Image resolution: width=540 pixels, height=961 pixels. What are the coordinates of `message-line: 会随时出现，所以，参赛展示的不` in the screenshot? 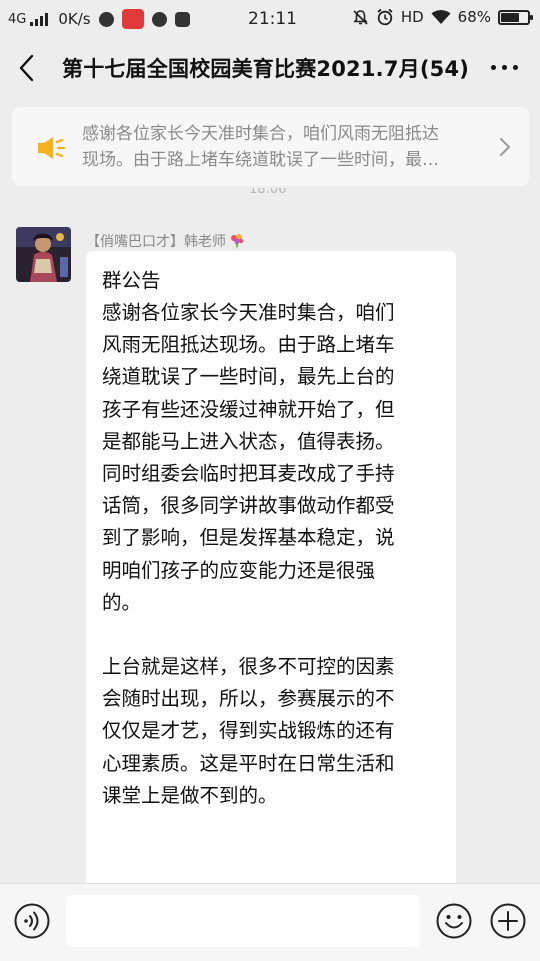 It's located at (248, 699).